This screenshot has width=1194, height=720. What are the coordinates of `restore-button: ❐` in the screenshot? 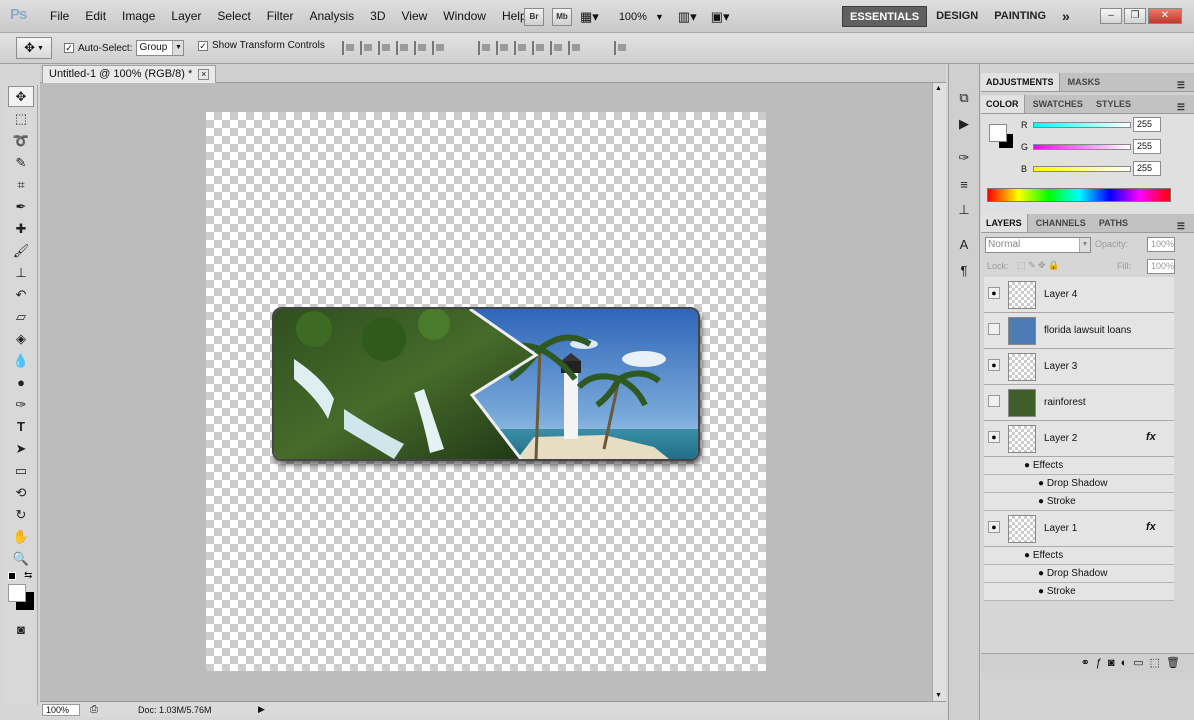 It's located at (1135, 16).